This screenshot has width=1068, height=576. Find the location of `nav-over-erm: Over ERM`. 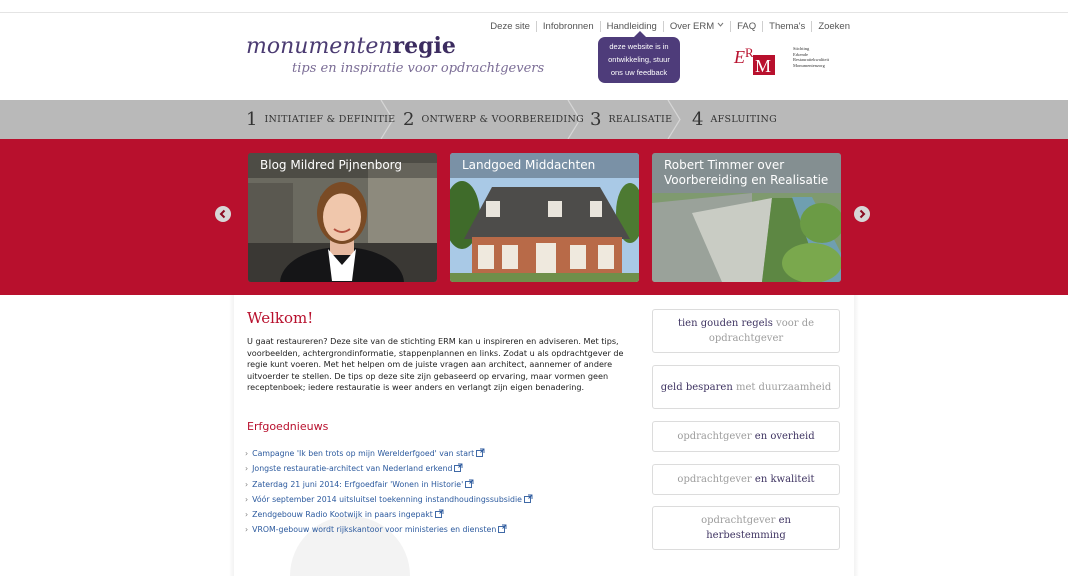

nav-over-erm: Over ERM is located at coordinates (697, 26).